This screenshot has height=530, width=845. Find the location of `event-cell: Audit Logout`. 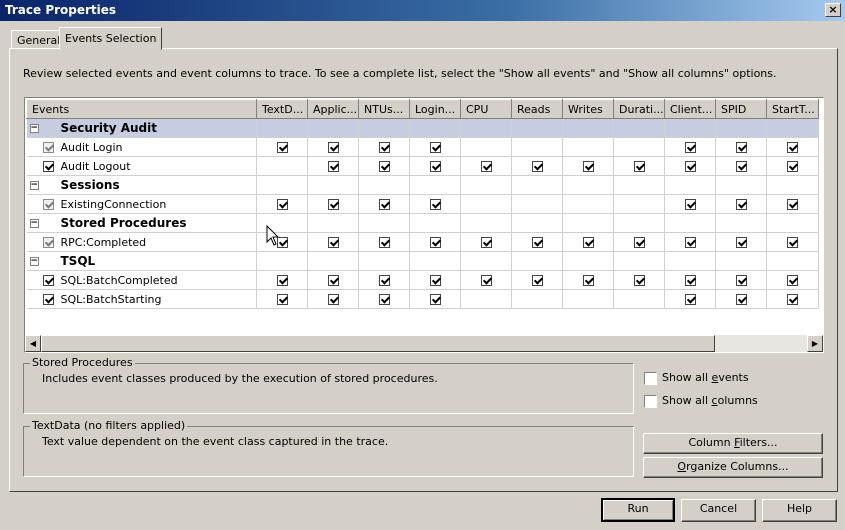

event-cell: Audit Logout is located at coordinates (141, 166).